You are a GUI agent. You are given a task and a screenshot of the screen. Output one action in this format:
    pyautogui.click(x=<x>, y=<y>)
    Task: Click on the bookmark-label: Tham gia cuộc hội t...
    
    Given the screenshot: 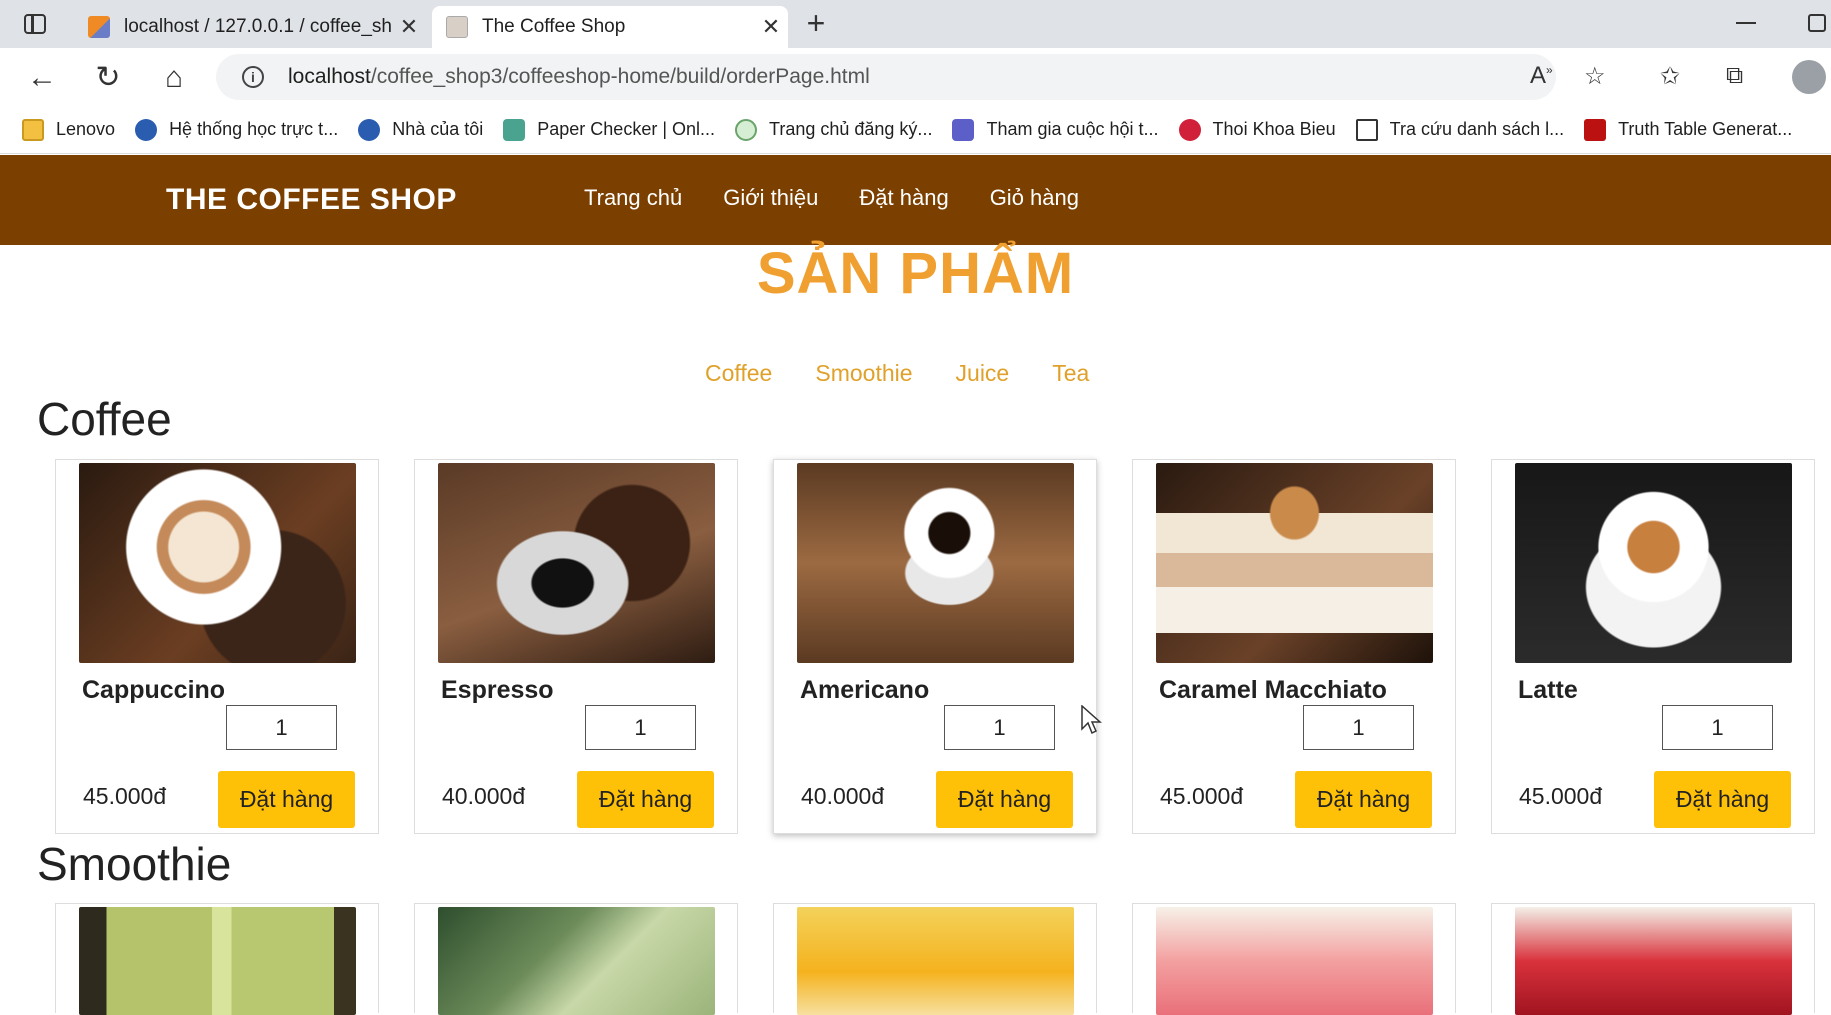 What is the action you would take?
    pyautogui.click(x=1072, y=129)
    